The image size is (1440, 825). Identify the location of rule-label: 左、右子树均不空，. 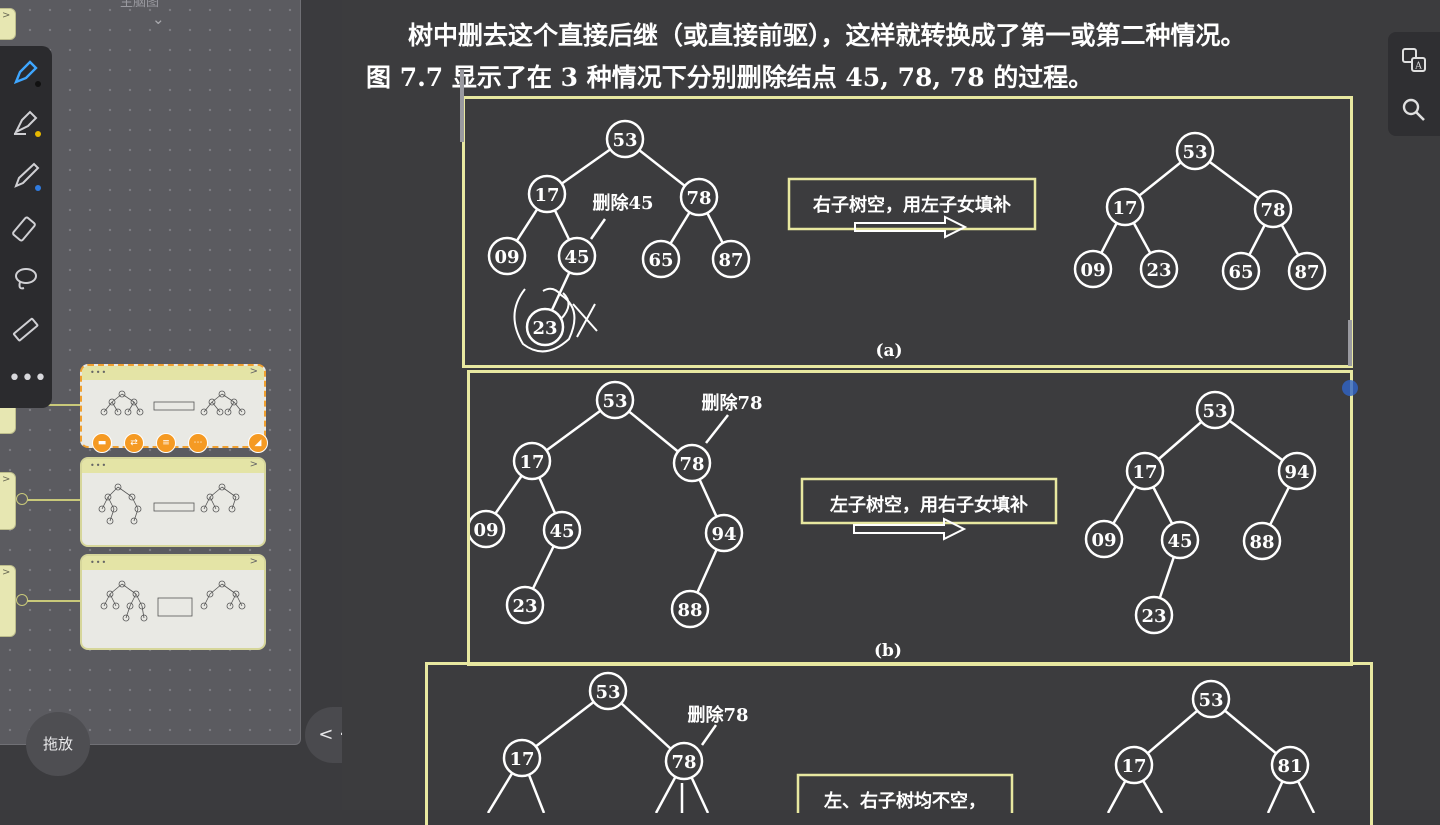
(905, 801).